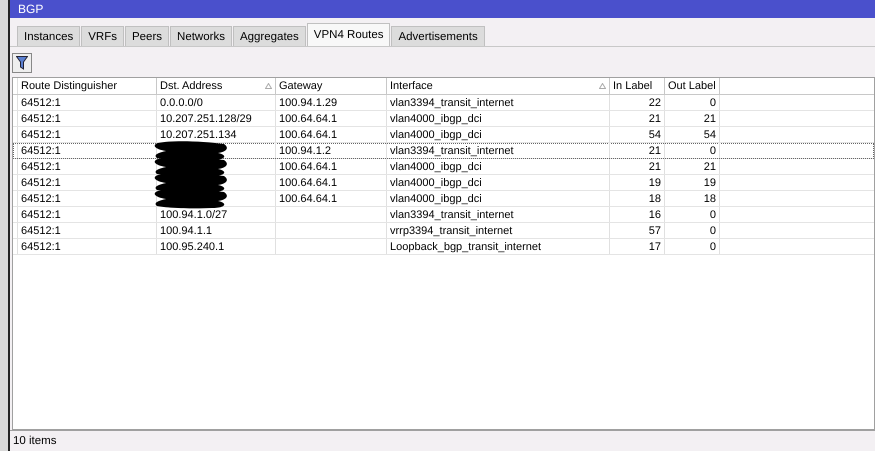  What do you see at coordinates (438, 36) in the screenshot?
I see `tab: Advertisements` at bounding box center [438, 36].